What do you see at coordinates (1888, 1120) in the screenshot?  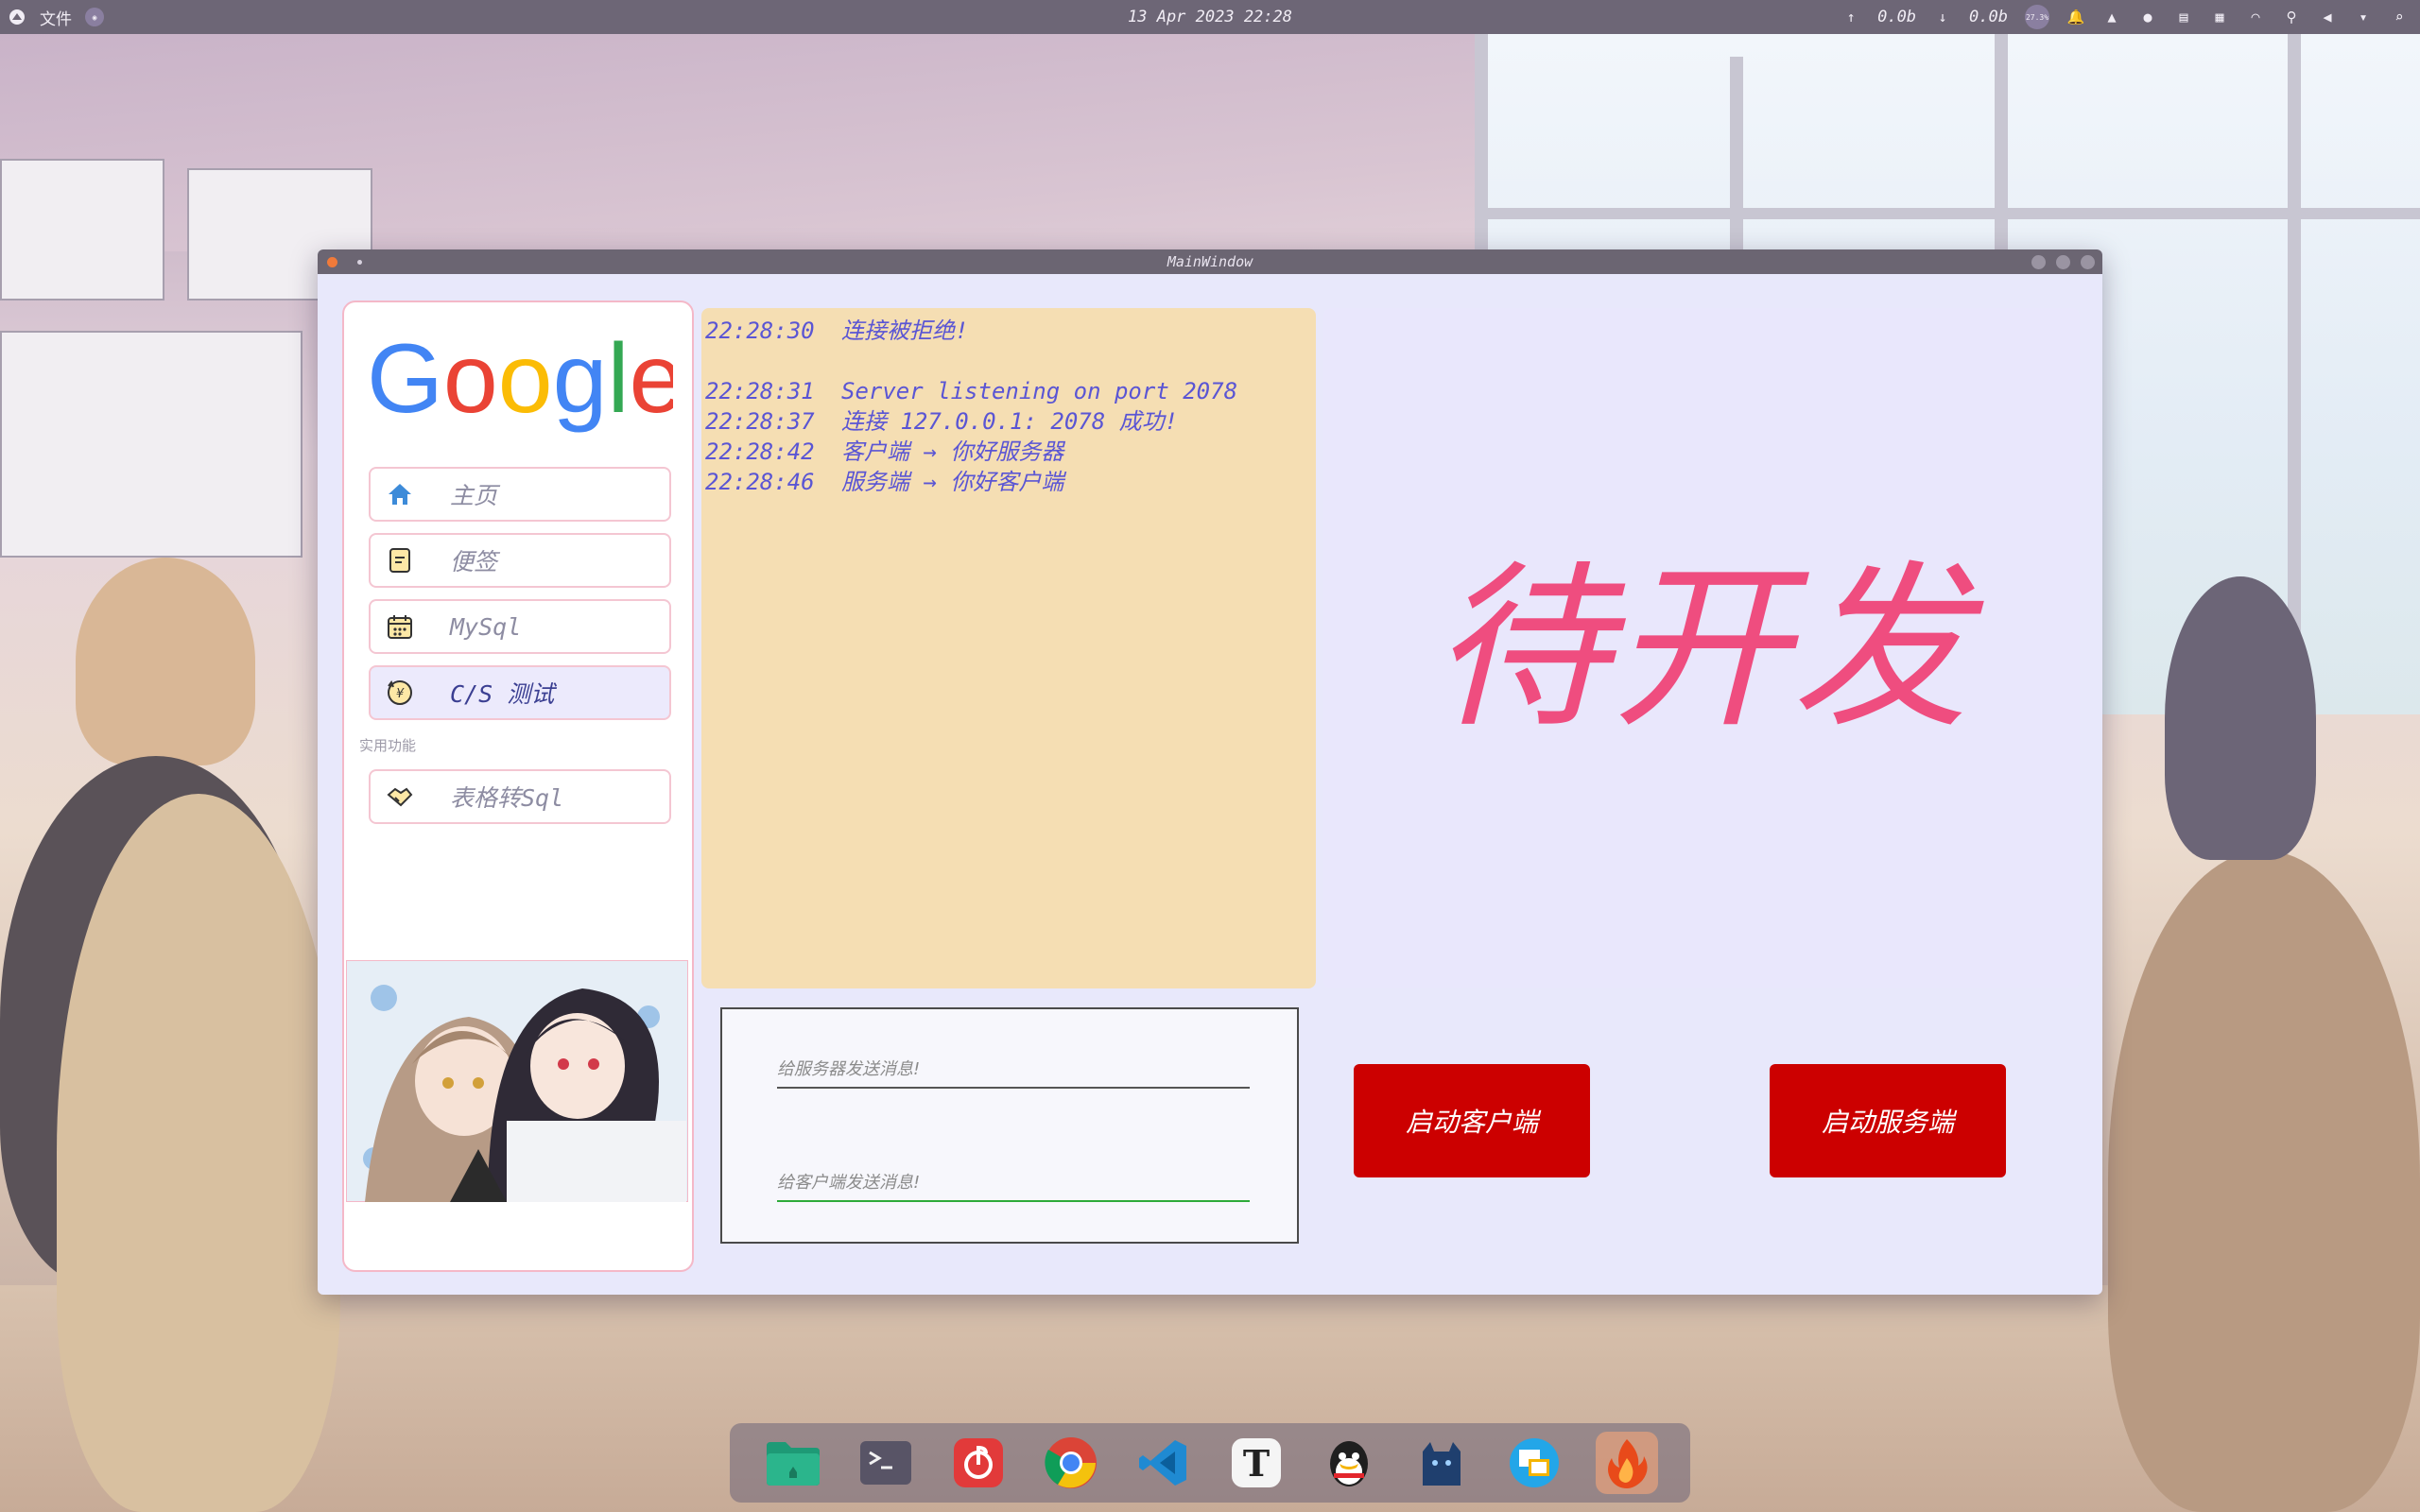 I see `start-server-button: 启动服务端` at bounding box center [1888, 1120].